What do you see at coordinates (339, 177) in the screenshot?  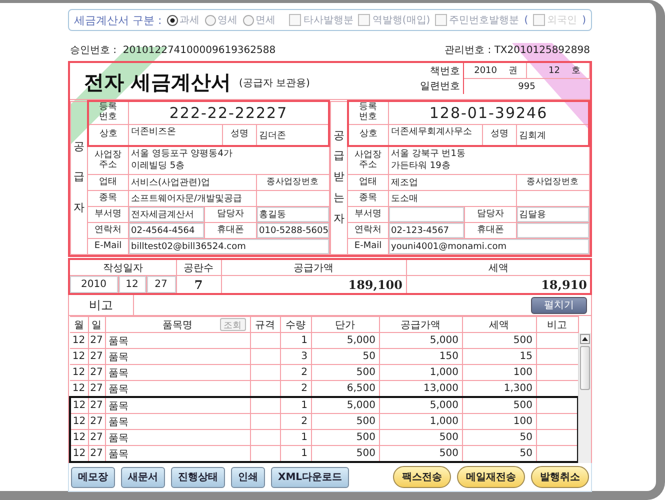 I see `side-label: 공급받는자` at bounding box center [339, 177].